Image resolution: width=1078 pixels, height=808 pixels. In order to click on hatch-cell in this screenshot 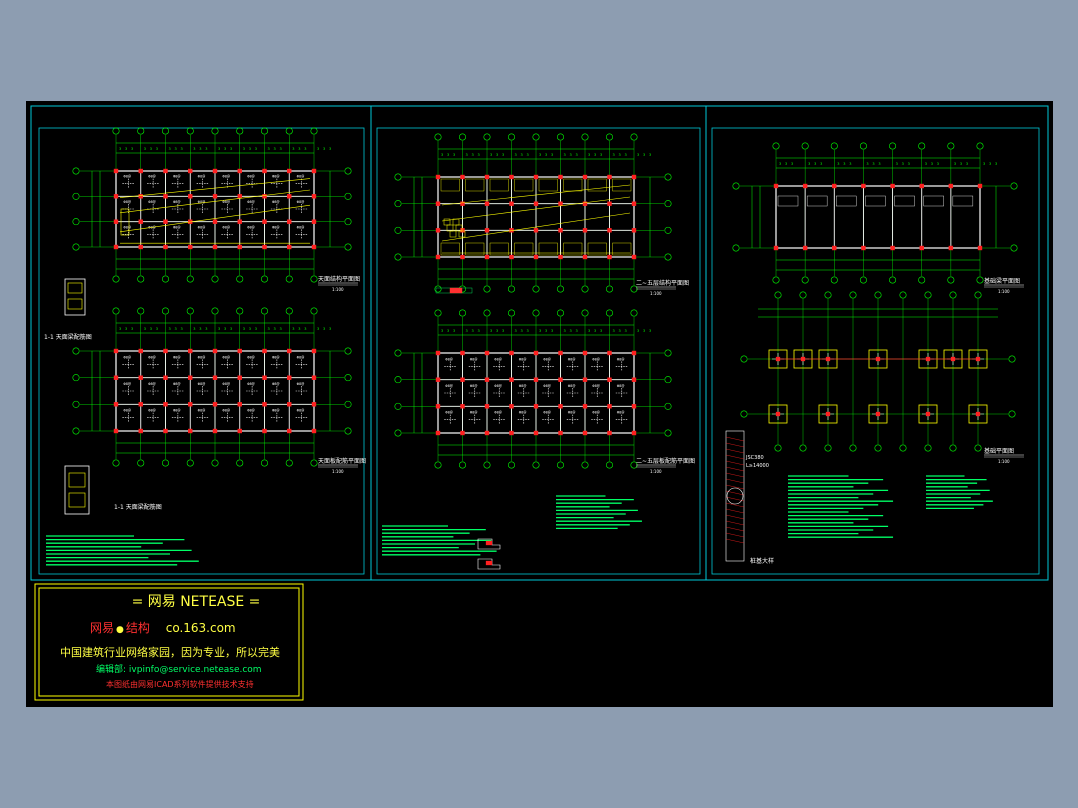, I will do `click(548, 185)`.